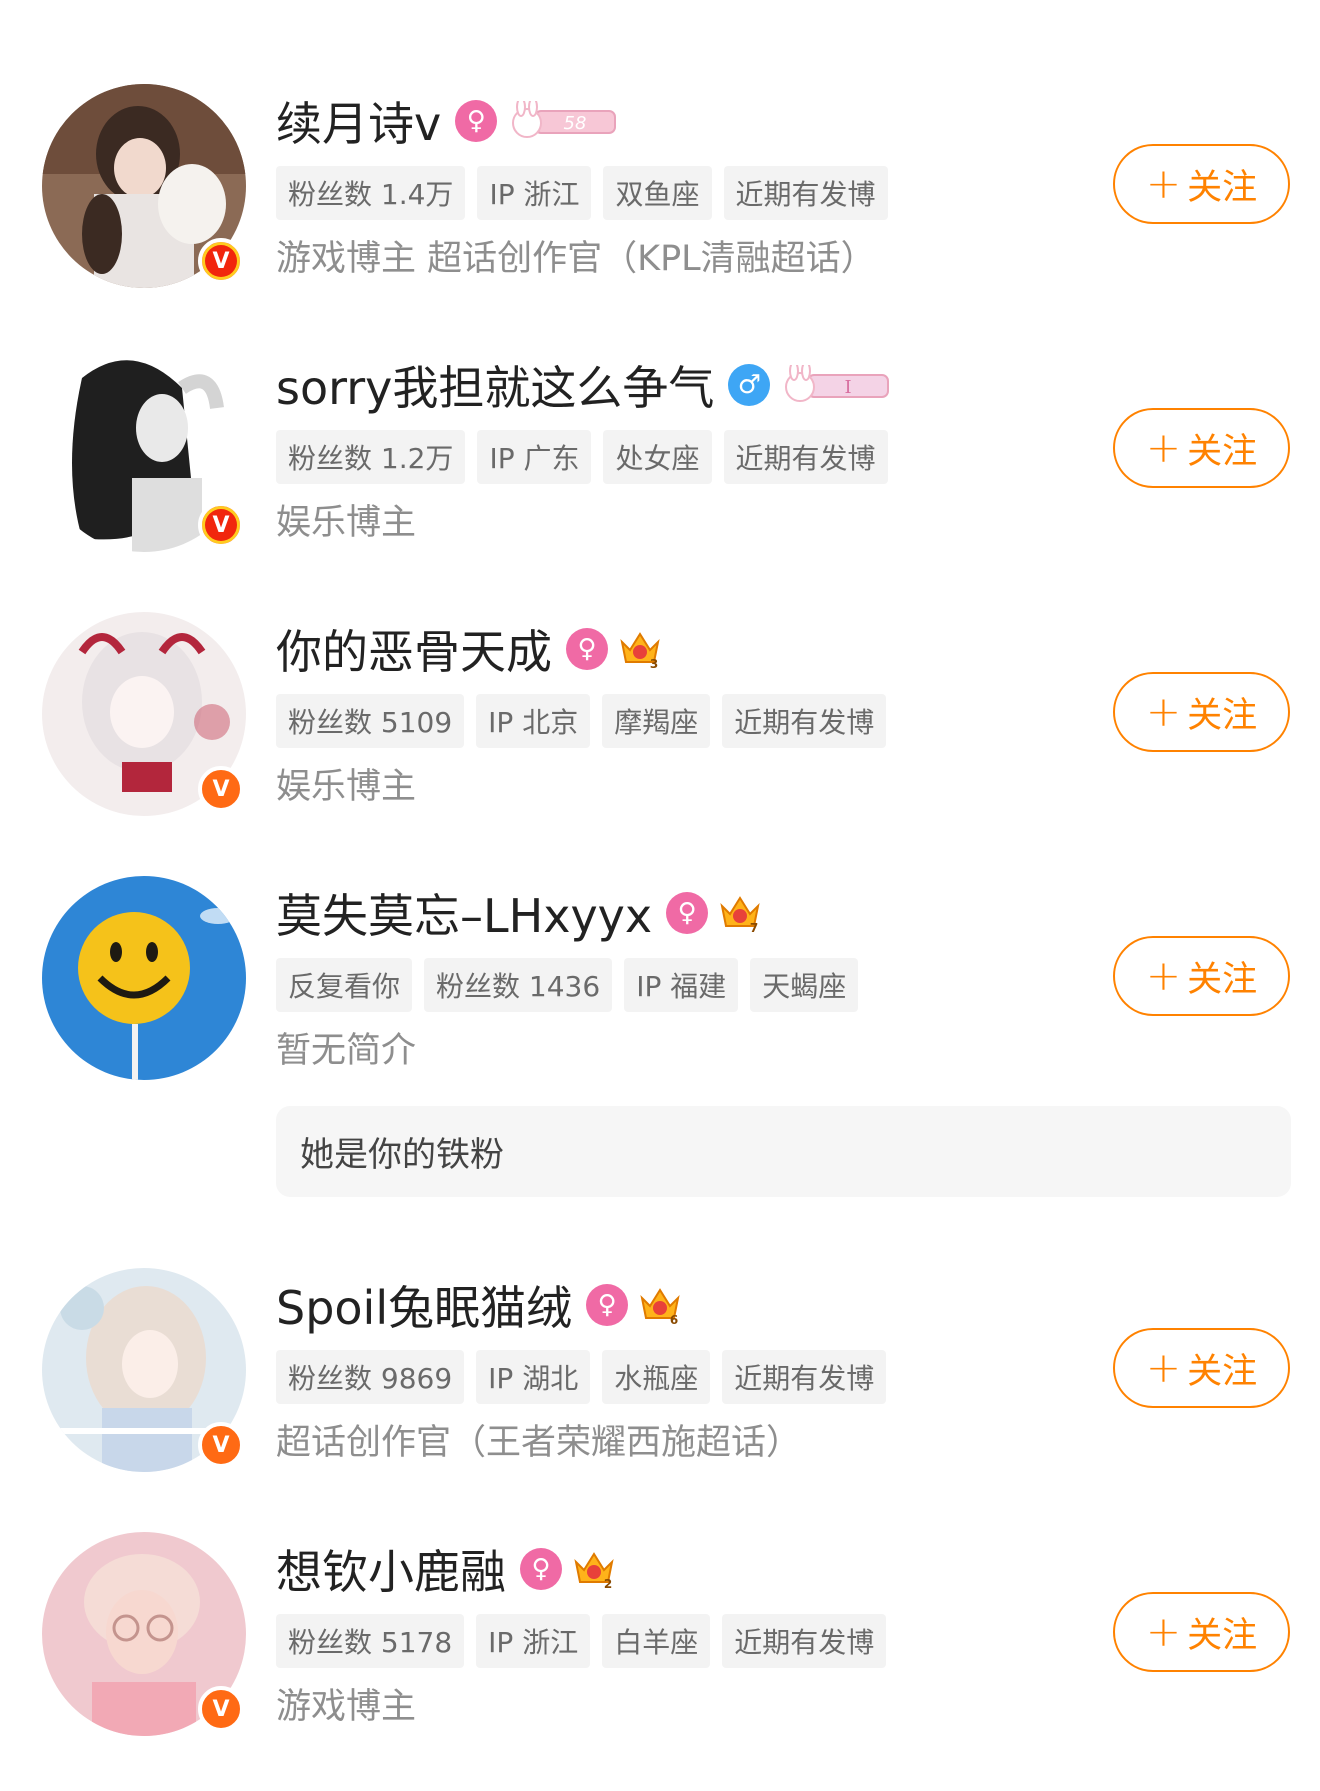 Image resolution: width=1320 pixels, height=1791 pixels. What do you see at coordinates (594, 1571) in the screenshot?
I see `crown-level-icon: 2` at bounding box center [594, 1571].